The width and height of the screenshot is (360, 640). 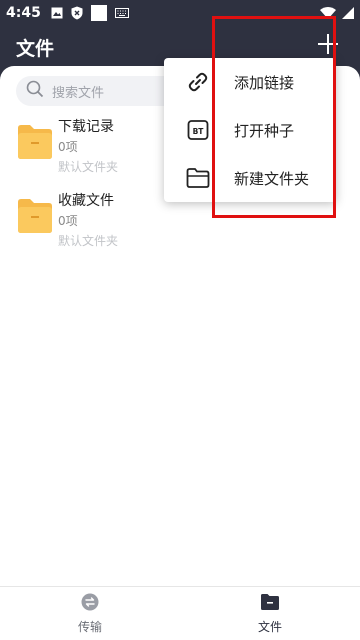 I want to click on add-button, so click(x=328, y=46).